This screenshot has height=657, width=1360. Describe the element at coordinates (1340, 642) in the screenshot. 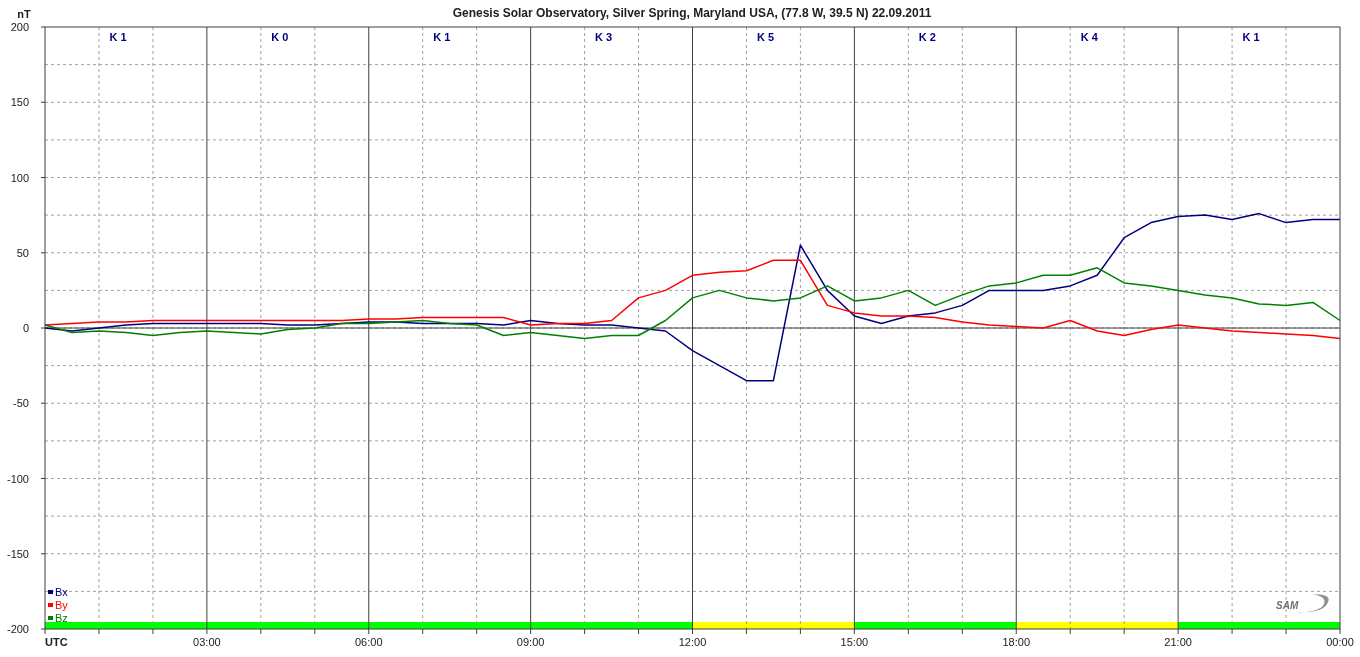

I see `x-tick-label: 00:00` at that location.